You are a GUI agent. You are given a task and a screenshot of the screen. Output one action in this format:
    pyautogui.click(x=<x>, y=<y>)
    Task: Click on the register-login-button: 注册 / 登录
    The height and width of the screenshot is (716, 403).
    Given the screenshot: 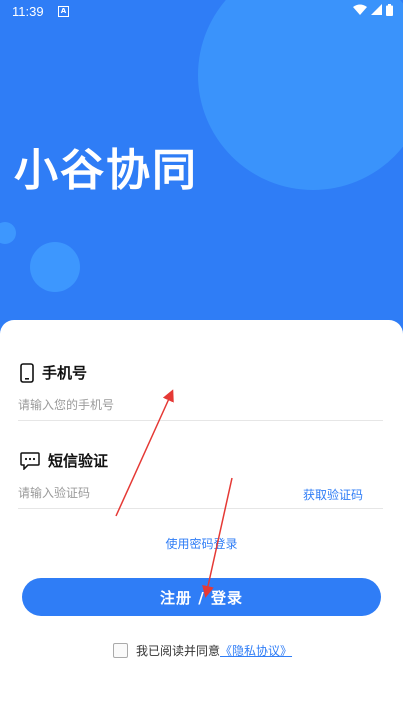 What is the action you would take?
    pyautogui.click(x=201, y=597)
    